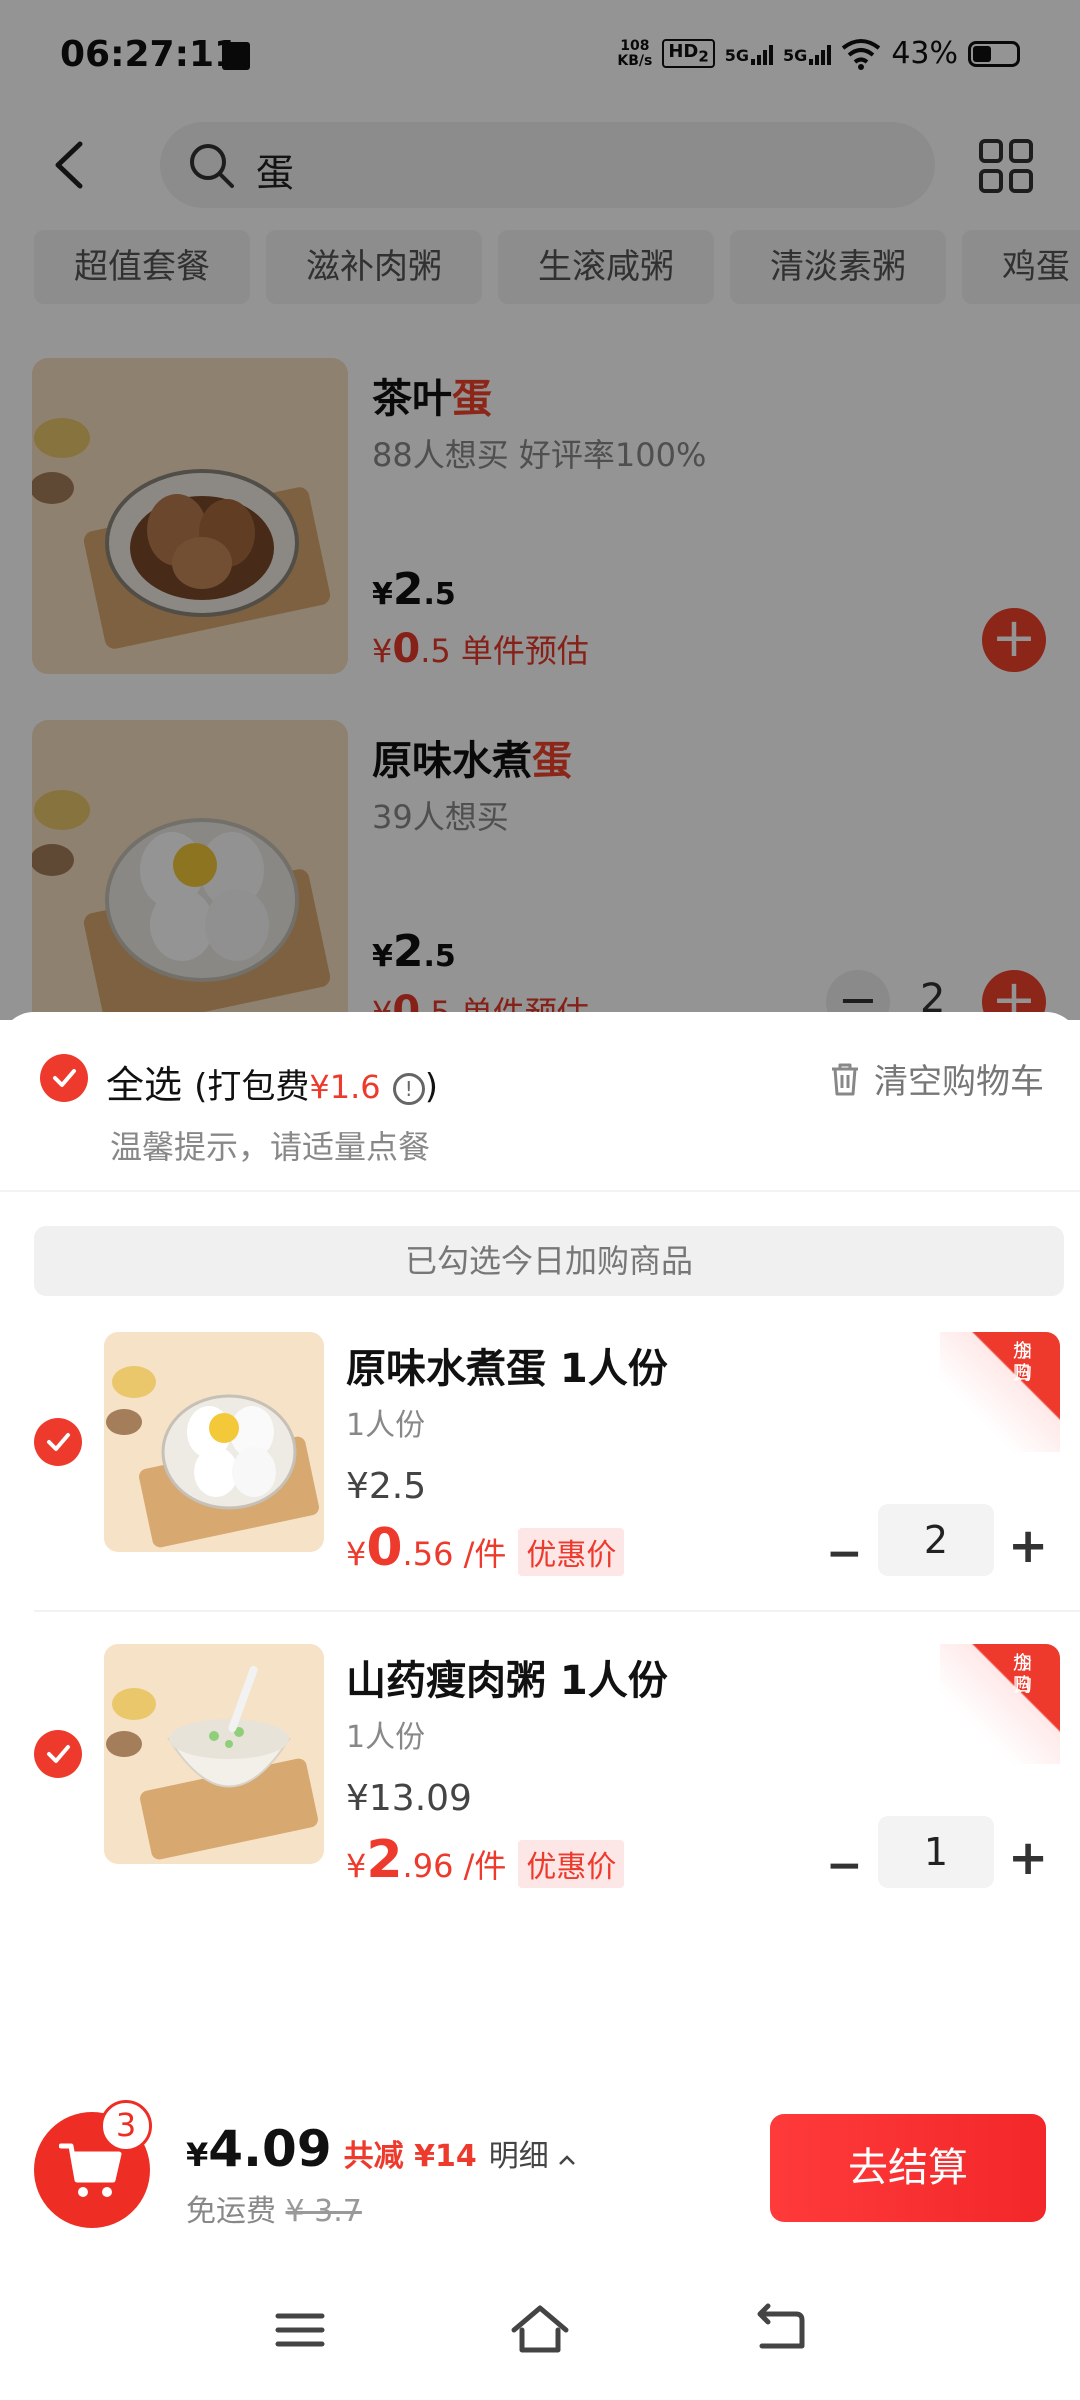  I want to click on original-shipping: ¥ 3.7, so click(323, 2211).